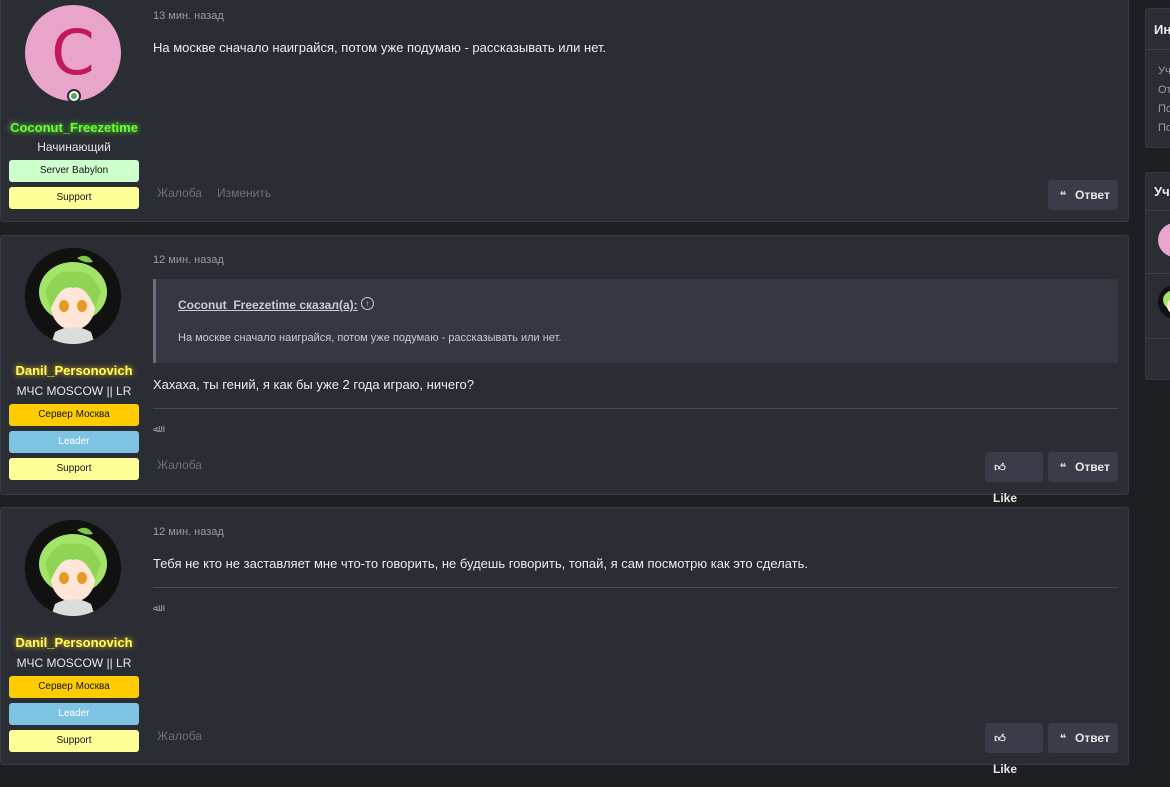  What do you see at coordinates (1162, 29) in the screenshot?
I see `sidebar-info-title: Ин` at bounding box center [1162, 29].